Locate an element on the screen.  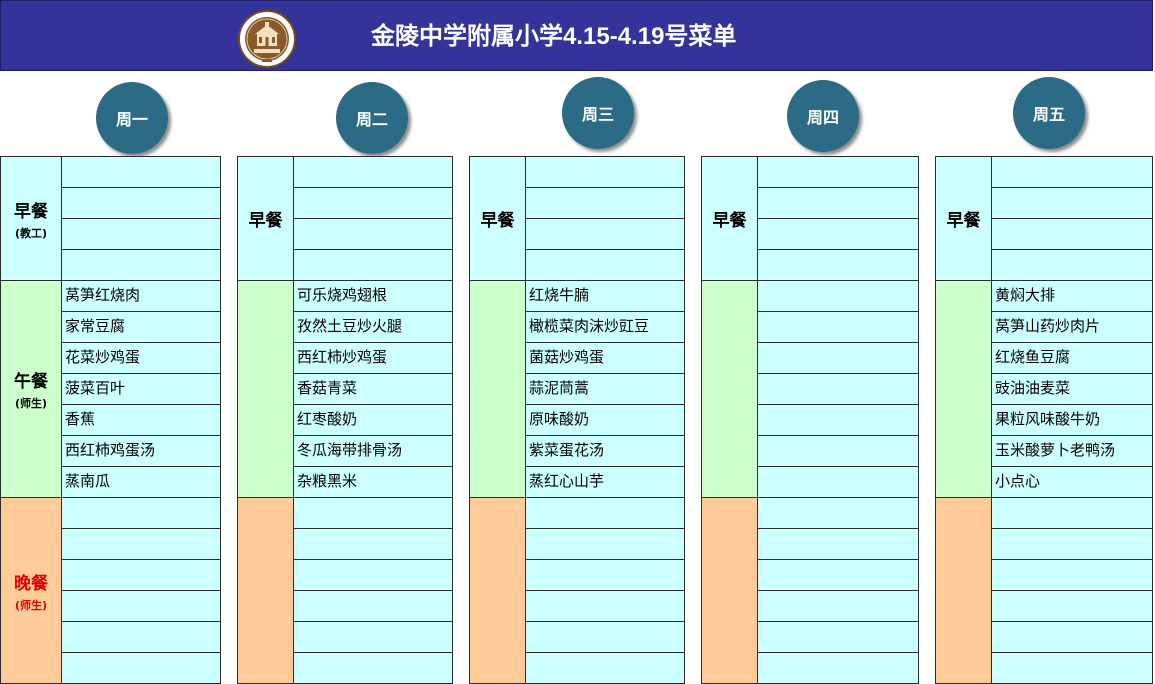
lunch-item: 香菇青菜 is located at coordinates (373, 389).